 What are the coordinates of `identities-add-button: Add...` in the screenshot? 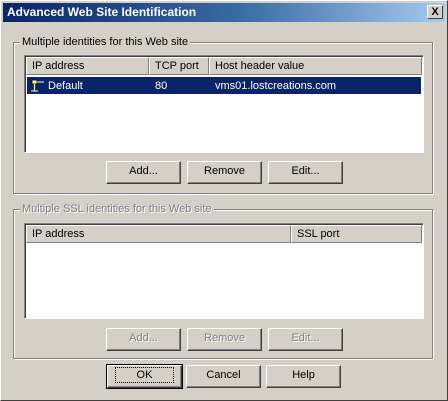 It's located at (143, 172).